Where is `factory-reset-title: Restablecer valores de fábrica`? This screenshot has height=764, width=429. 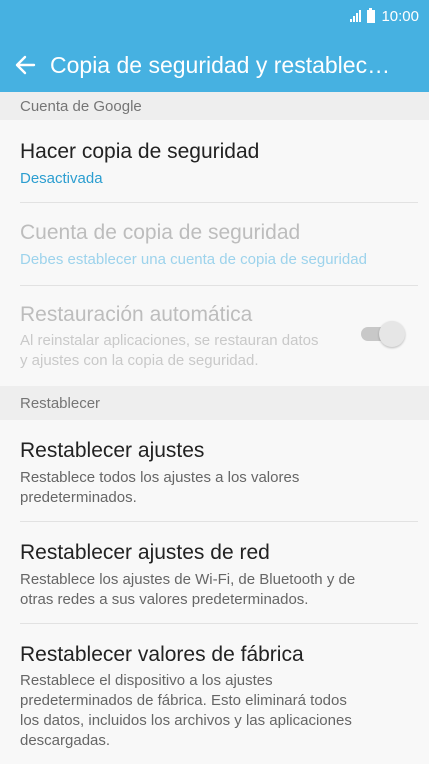
factory-reset-title: Restablecer valores de fábrica is located at coordinates (162, 654).